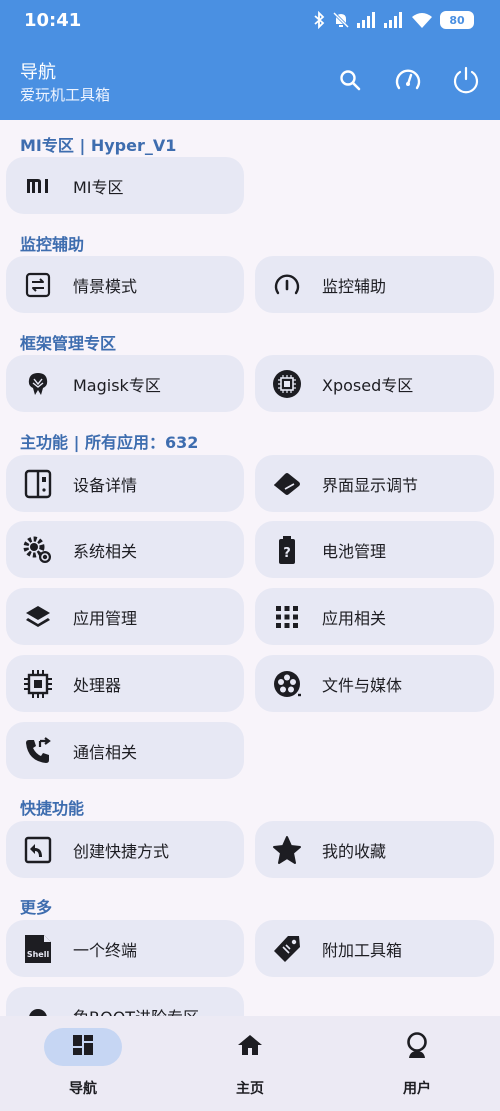  I want to click on menu-card-display: 界面显示调节, so click(374, 483).